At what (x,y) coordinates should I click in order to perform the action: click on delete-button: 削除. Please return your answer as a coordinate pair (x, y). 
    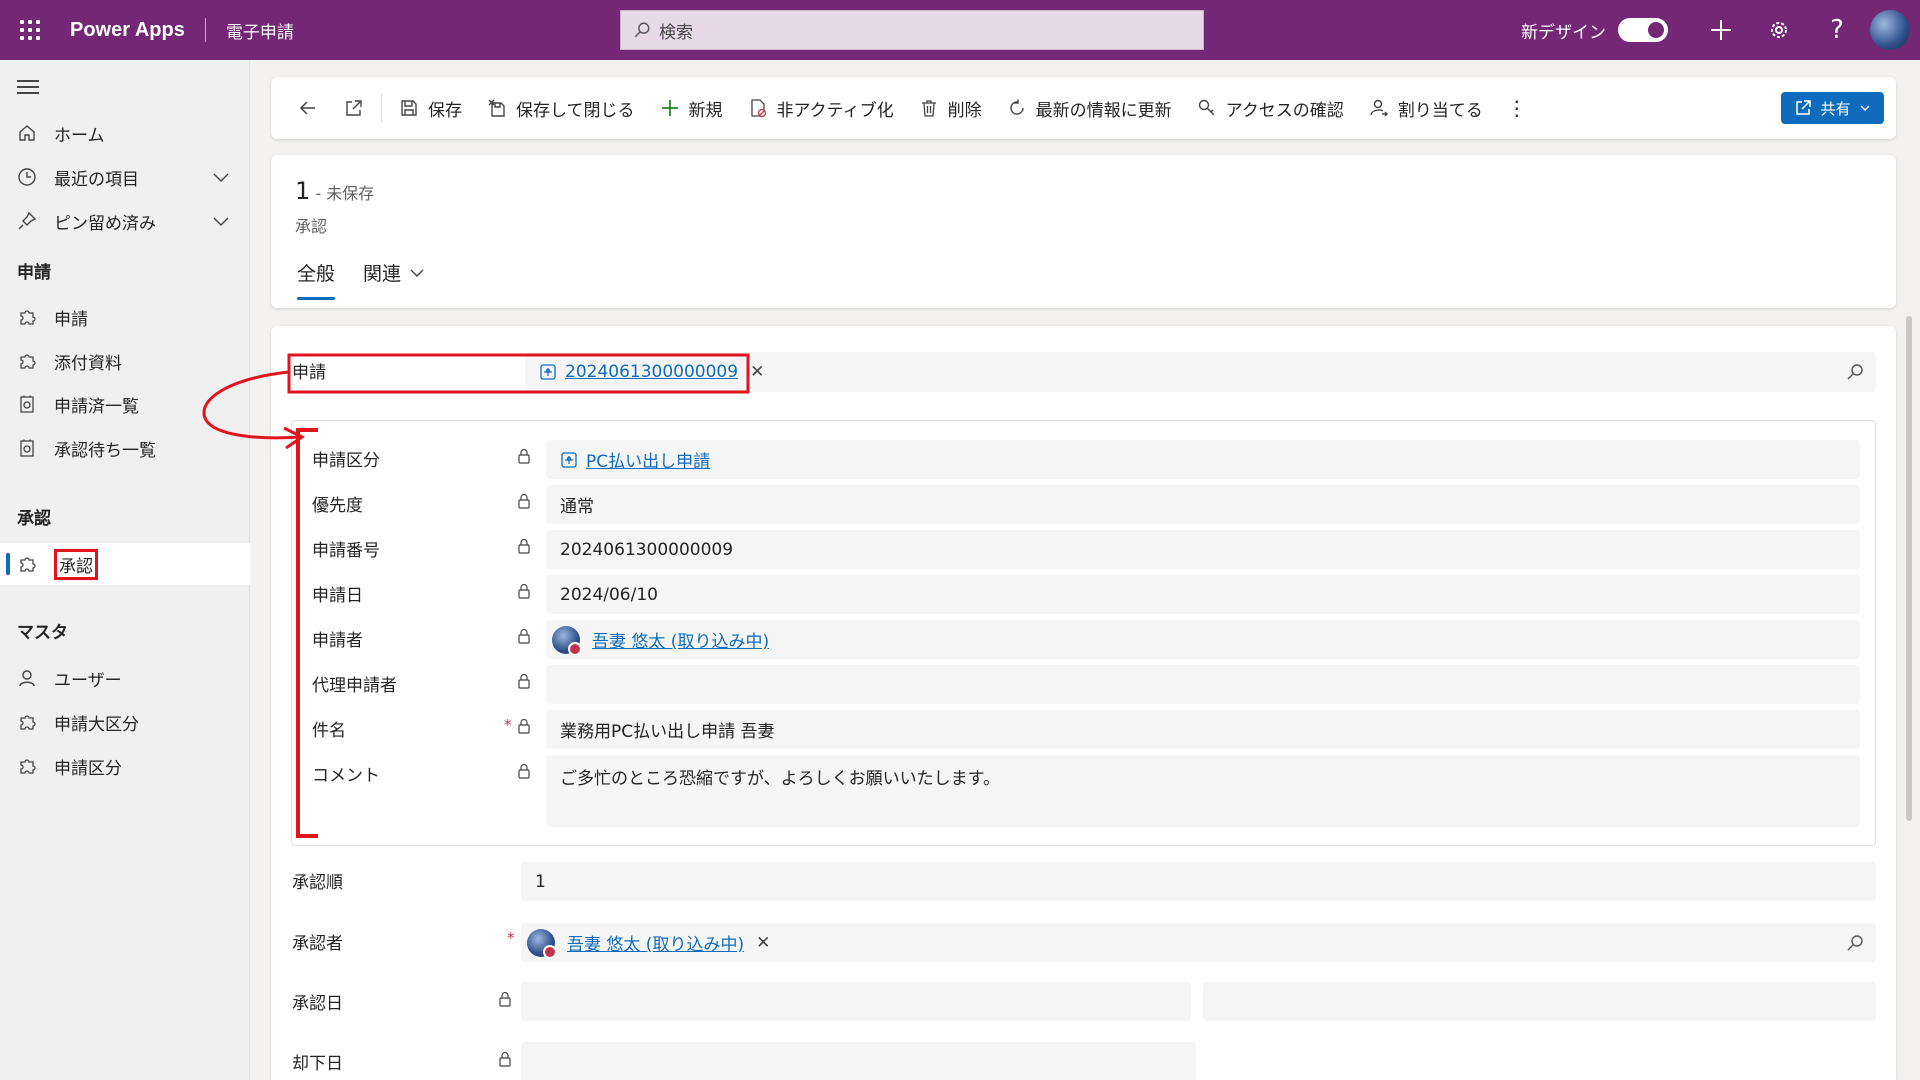
    Looking at the image, I should click on (950, 108).